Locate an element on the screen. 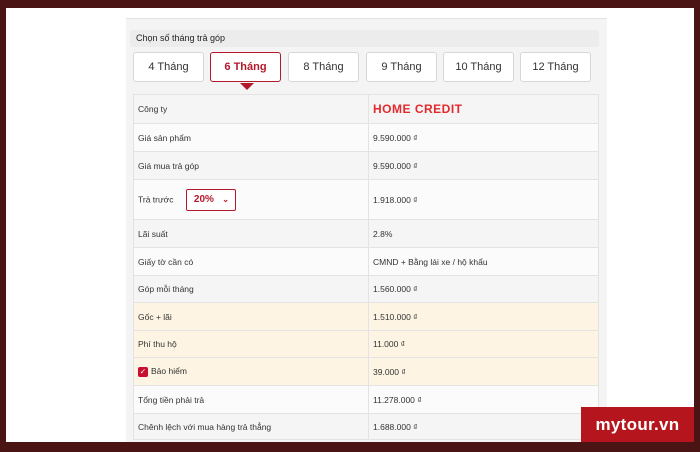 Image resolution: width=700 pixels, height=452 pixels. principal-interest-value: 1.510.000 ₫ is located at coordinates (483, 316).